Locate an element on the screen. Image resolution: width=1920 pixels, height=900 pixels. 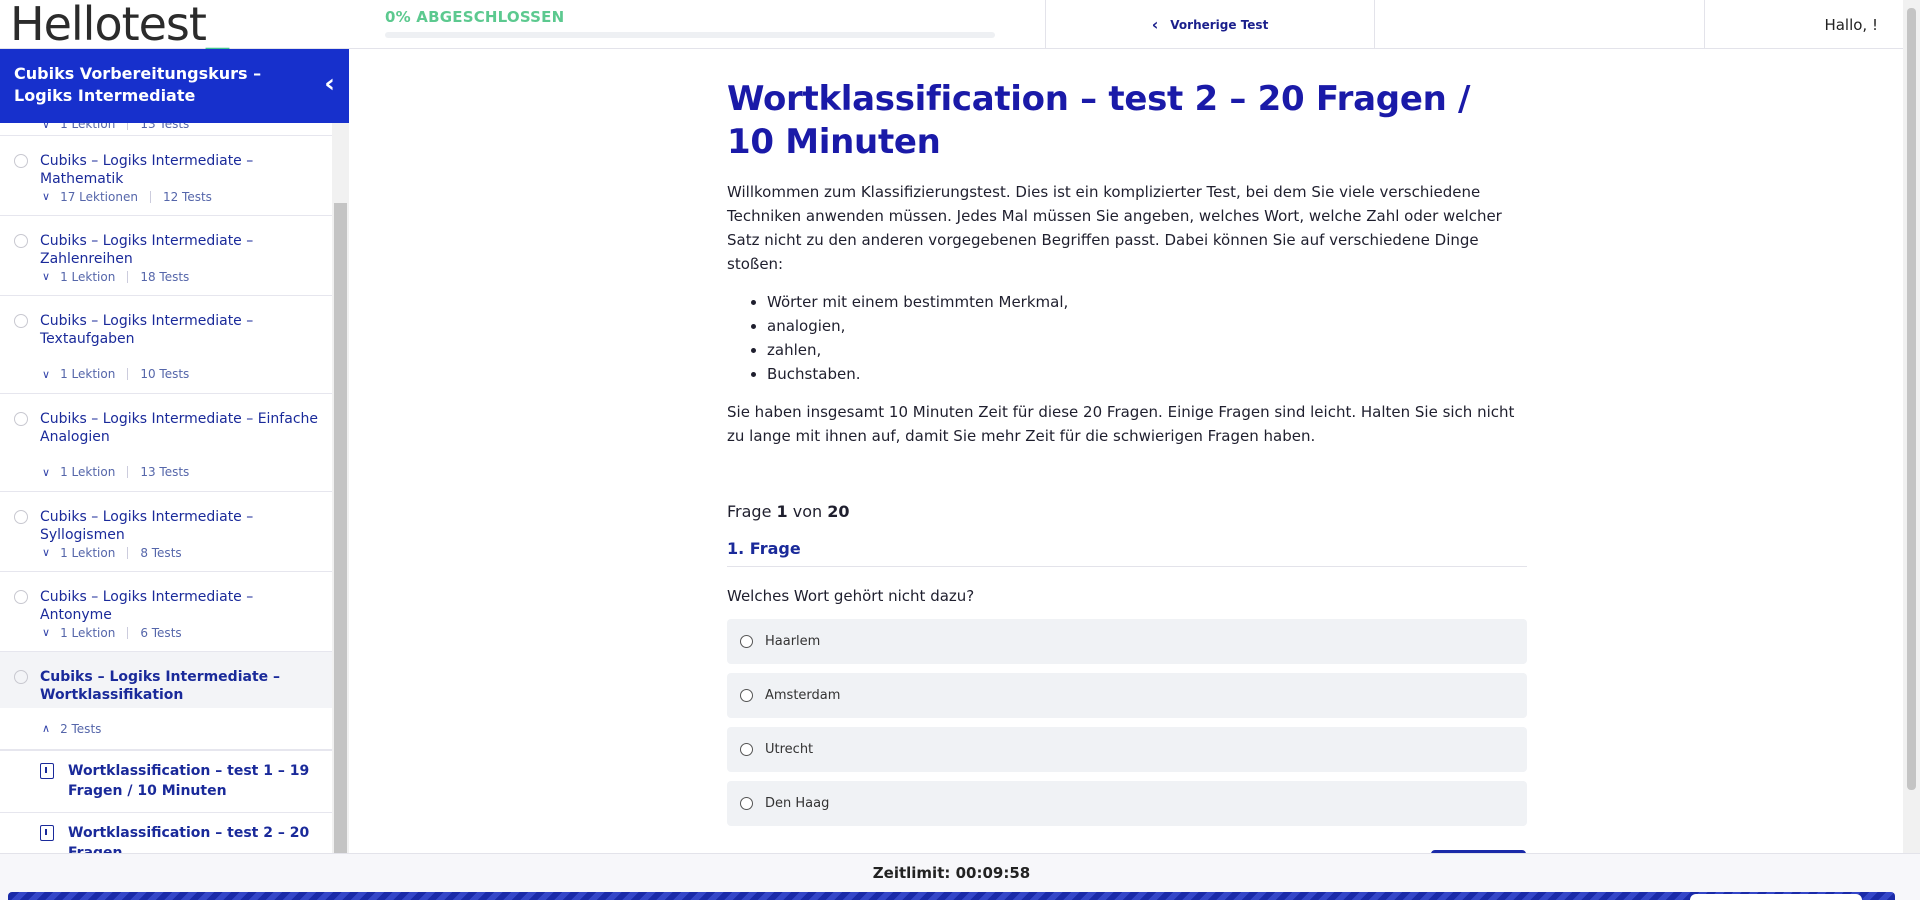
user-greeting: Hallo, ! is located at coordinates (1803, 24).